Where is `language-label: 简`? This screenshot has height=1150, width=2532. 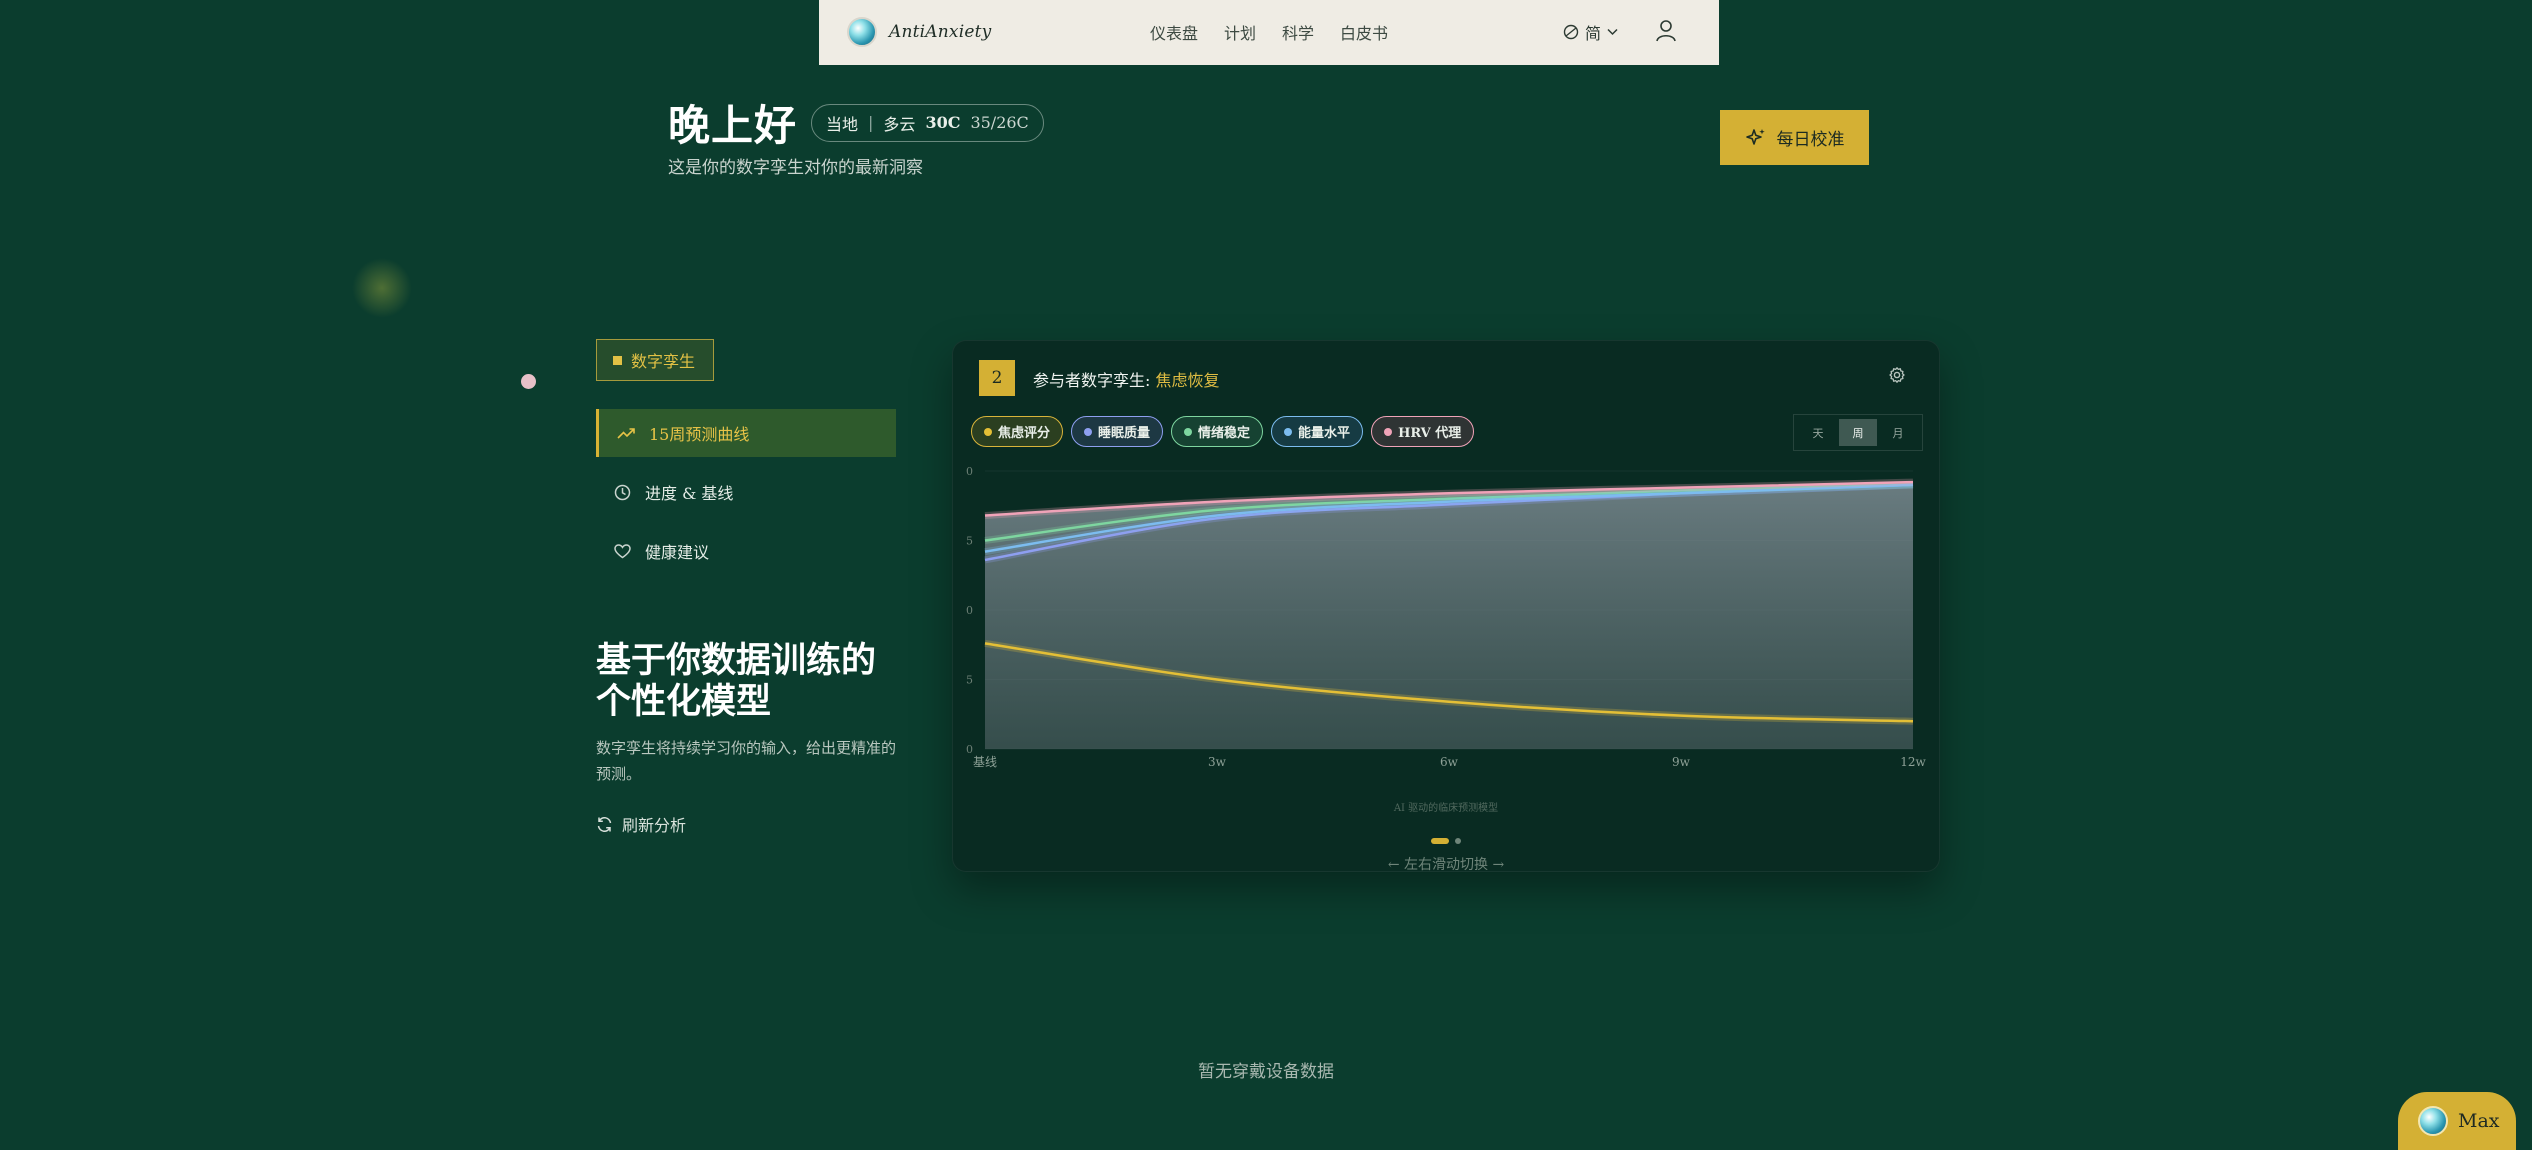
language-label: 简 is located at coordinates (1593, 33).